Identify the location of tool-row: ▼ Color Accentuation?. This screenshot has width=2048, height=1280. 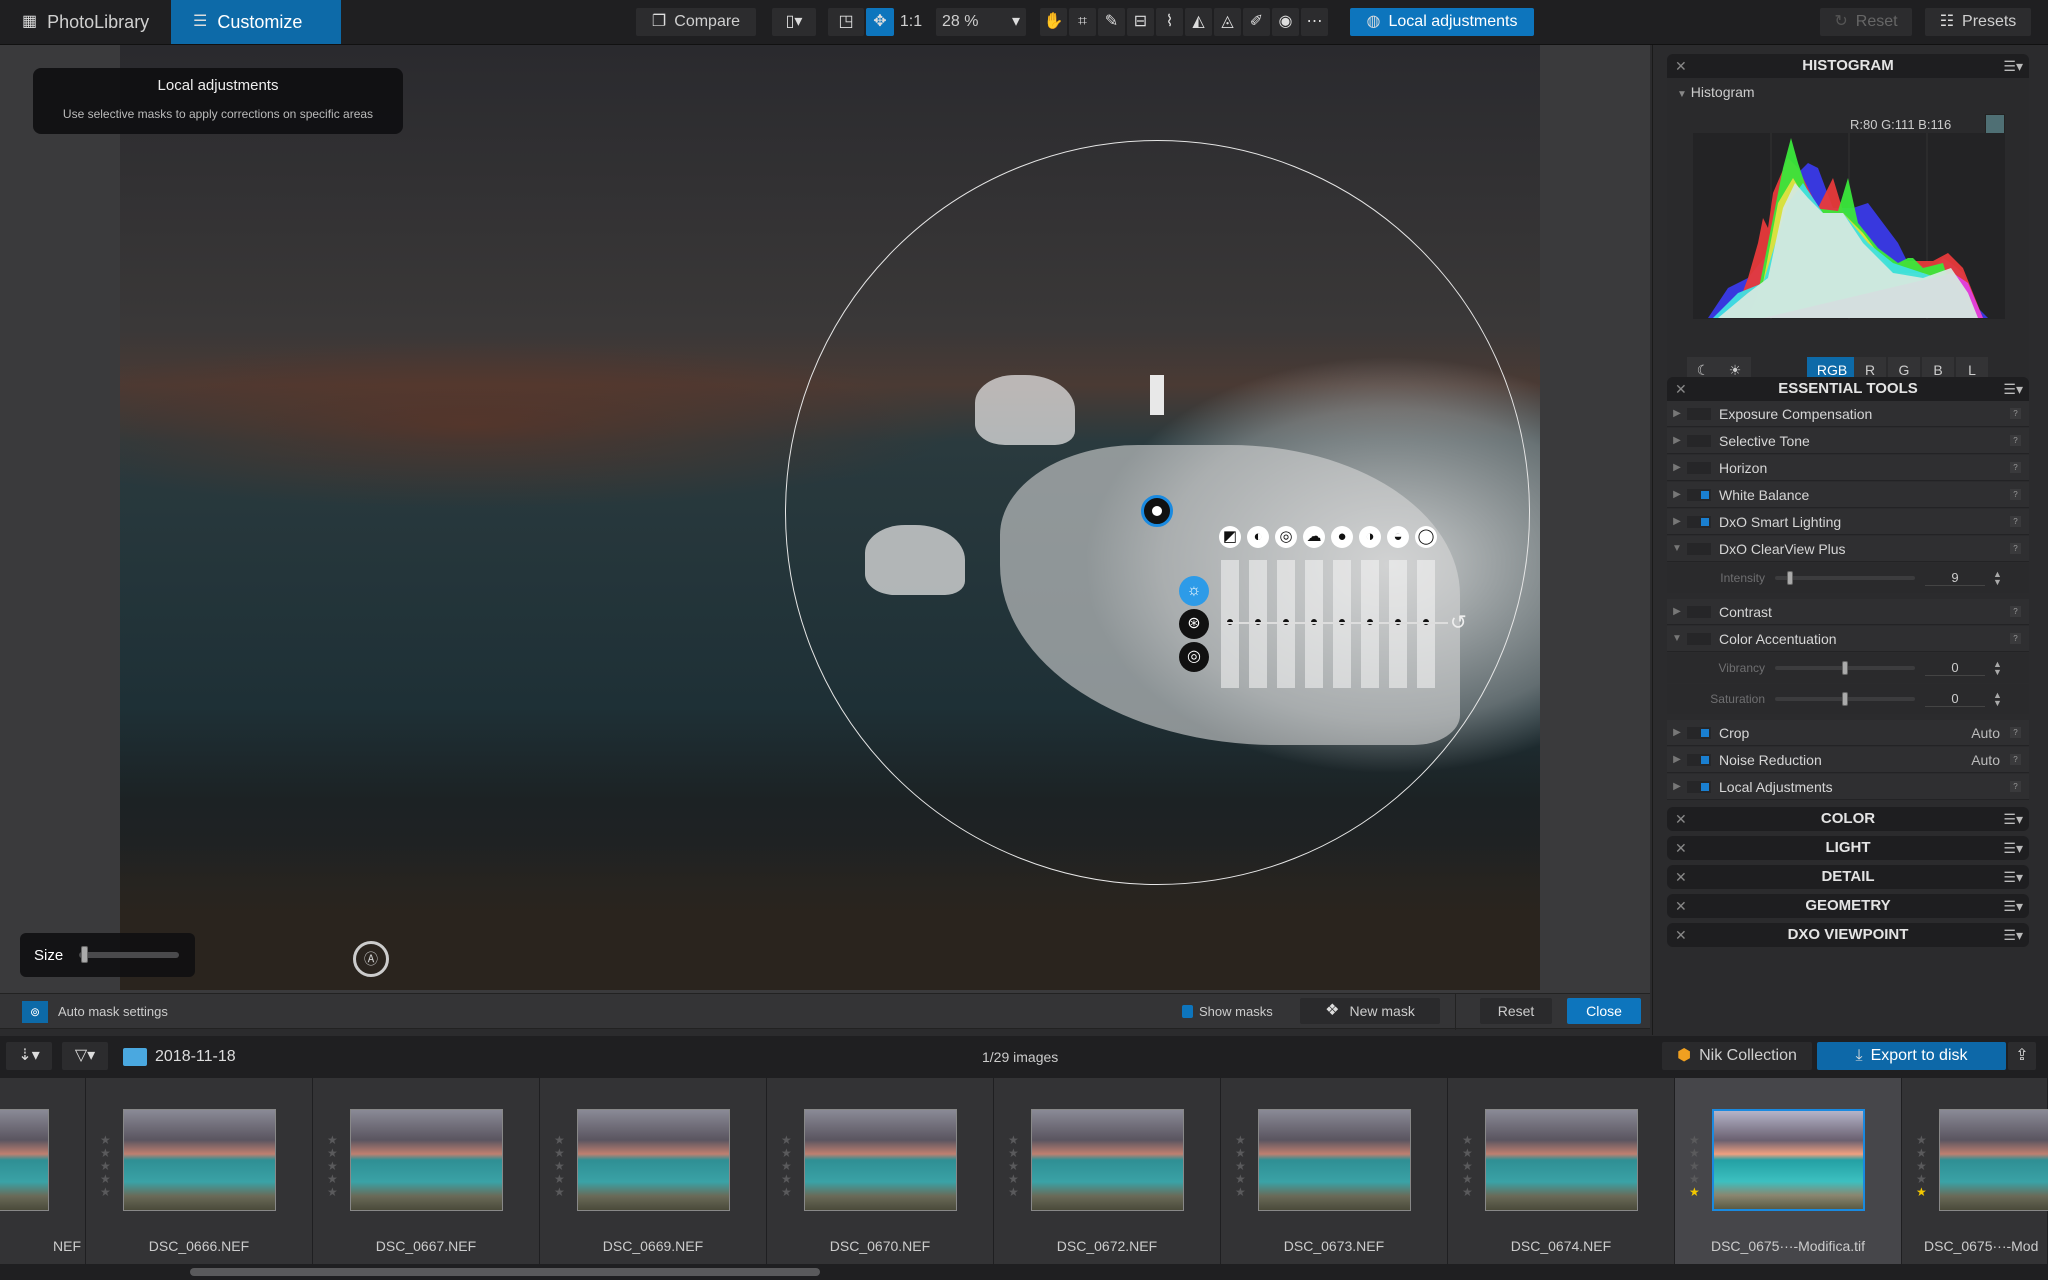
(1848, 639).